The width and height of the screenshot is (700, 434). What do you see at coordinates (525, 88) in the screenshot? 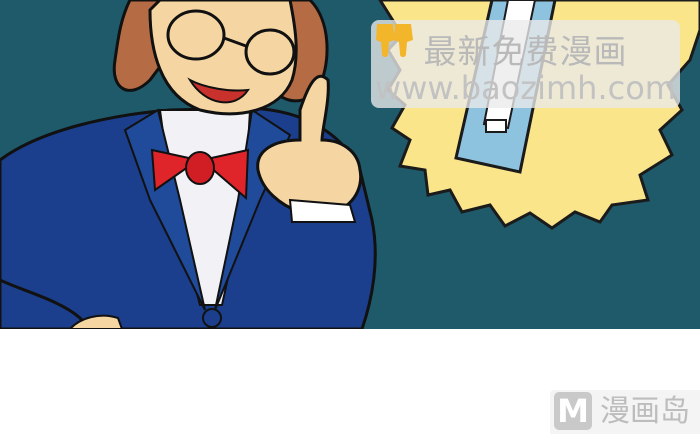
I see `watermark-url: www.baozimh.com` at bounding box center [525, 88].